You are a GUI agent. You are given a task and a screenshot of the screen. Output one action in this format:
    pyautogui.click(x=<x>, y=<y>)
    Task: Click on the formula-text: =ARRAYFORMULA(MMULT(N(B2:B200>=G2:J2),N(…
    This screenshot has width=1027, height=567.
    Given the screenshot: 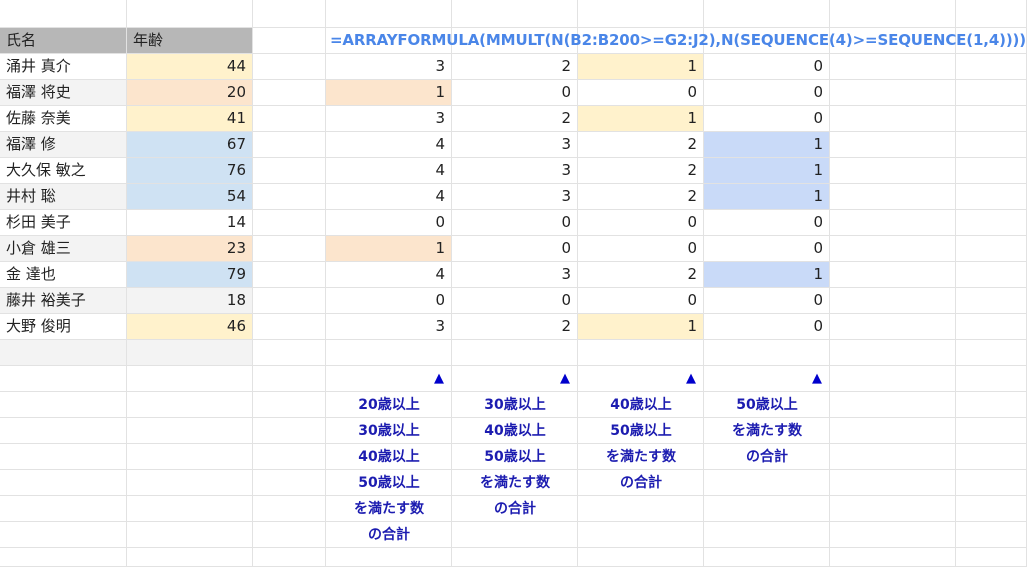 What is the action you would take?
    pyautogui.click(x=678, y=40)
    